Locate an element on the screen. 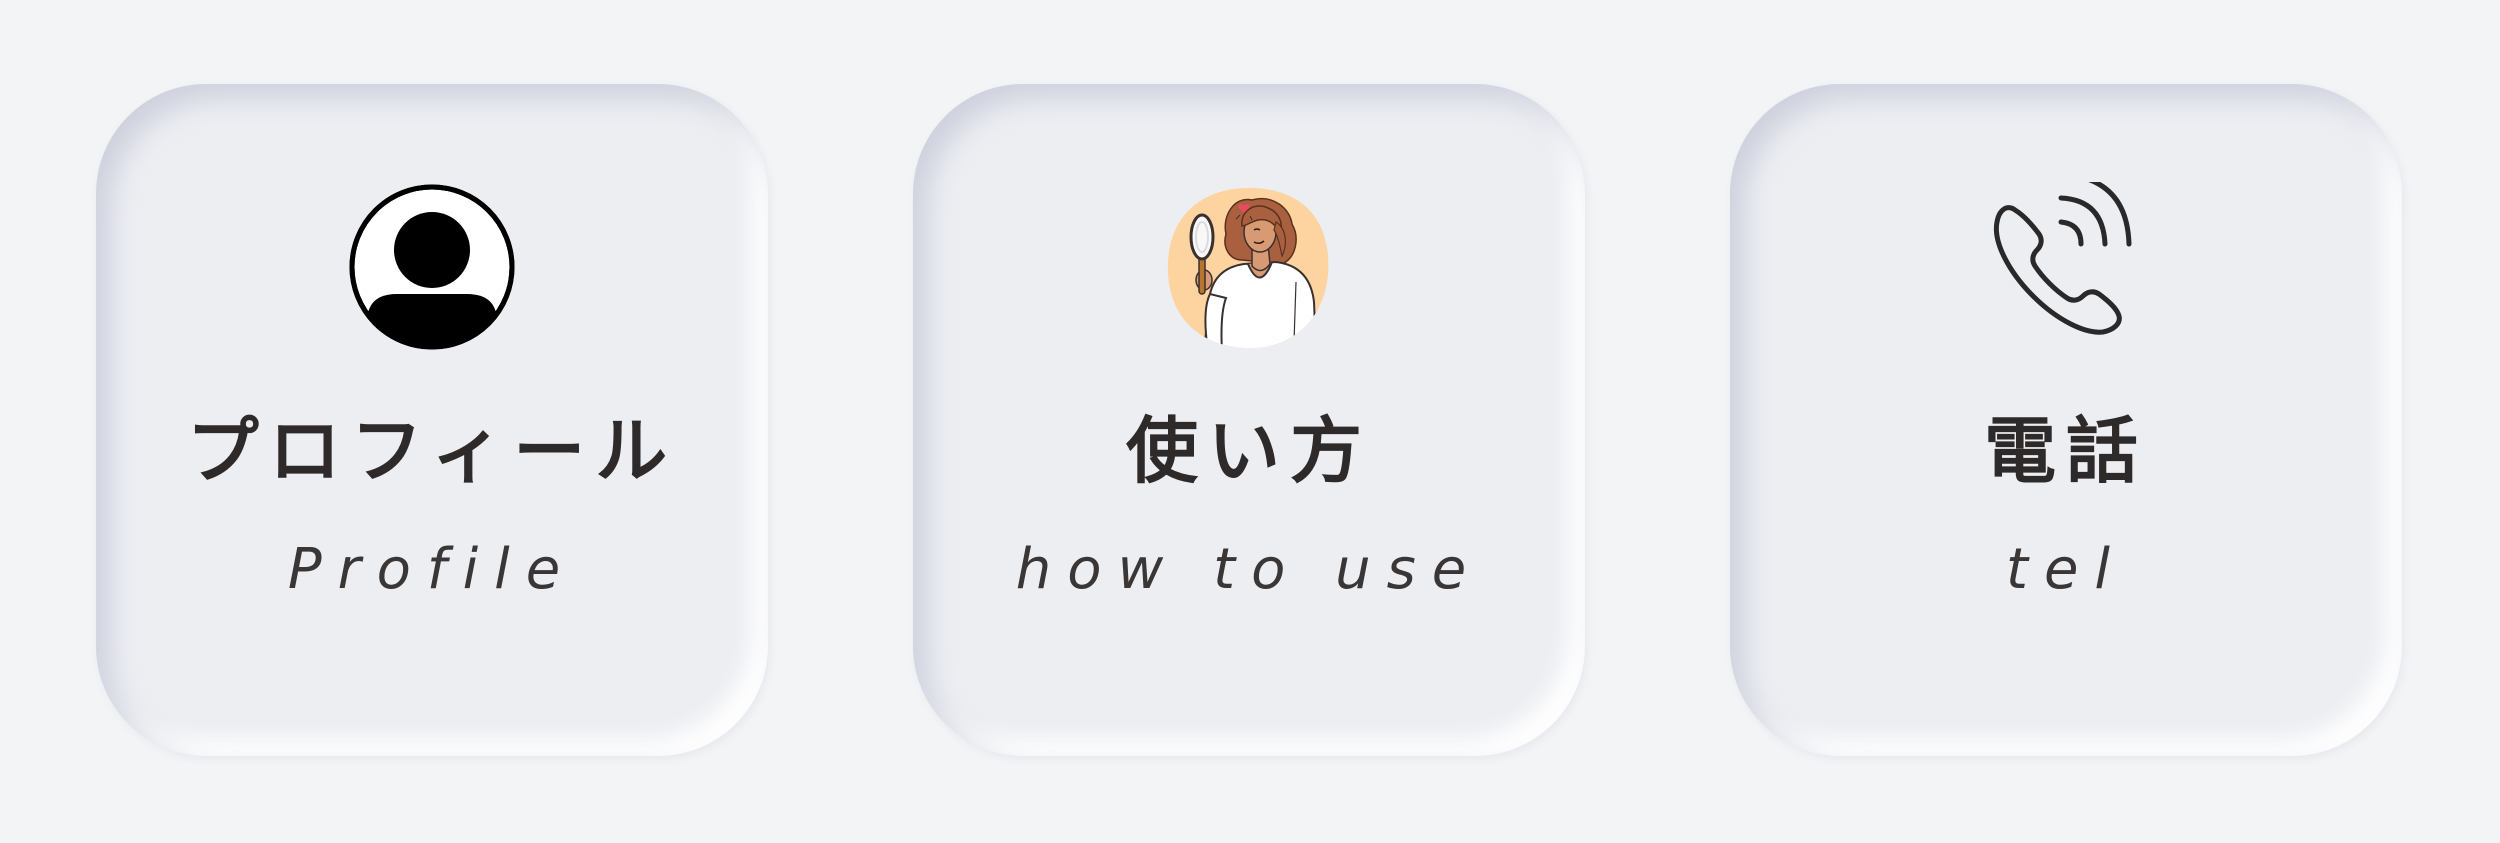 Image resolution: width=2500 pixels, height=843 pixels. phone-ringing-icon is located at coordinates (2066, 267).